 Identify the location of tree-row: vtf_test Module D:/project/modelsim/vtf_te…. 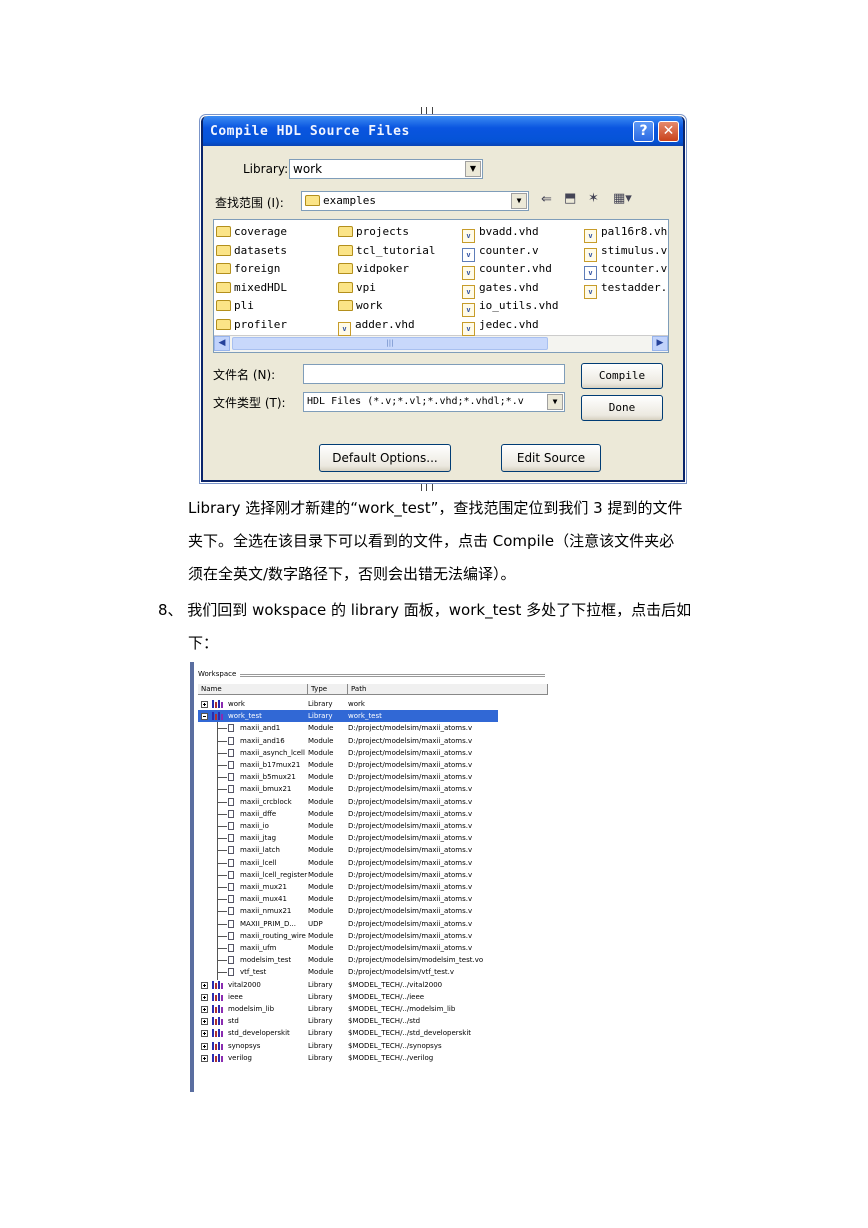
(348, 972).